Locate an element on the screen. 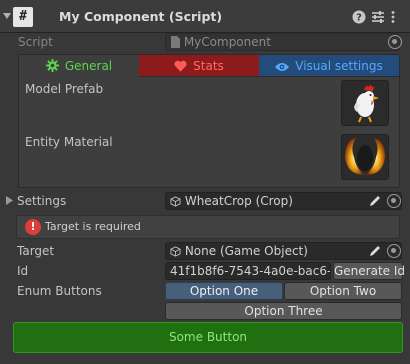 This screenshot has width=410, height=364. entity-material-thumbnail is located at coordinates (365, 157).